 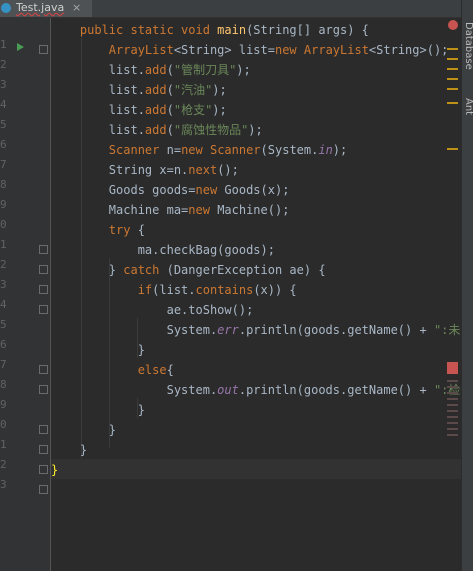 I want to click on code-line: ae.toShow();, so click(x=152, y=310).